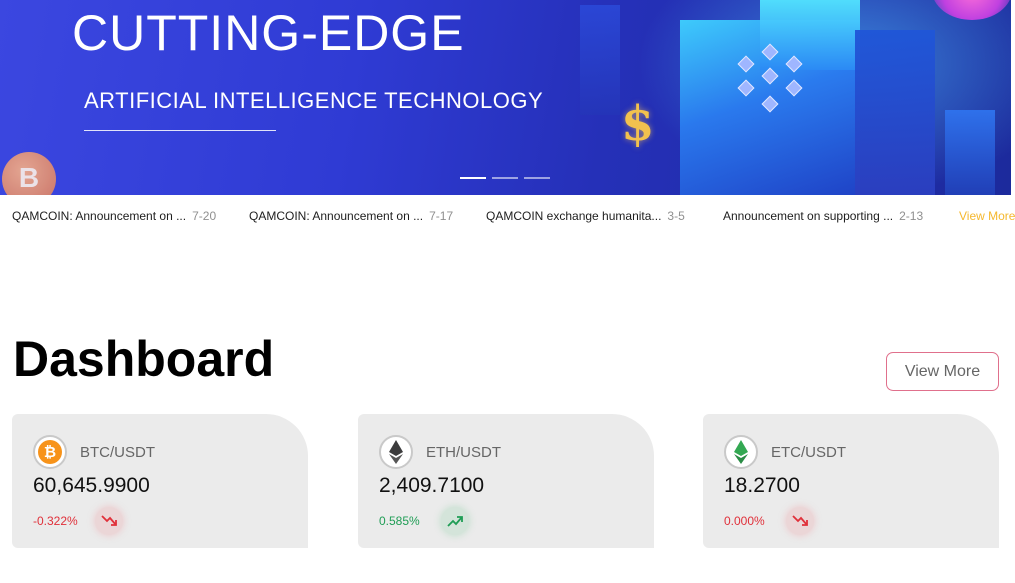  I want to click on bitcoin-coin-icon: B, so click(29, 173).